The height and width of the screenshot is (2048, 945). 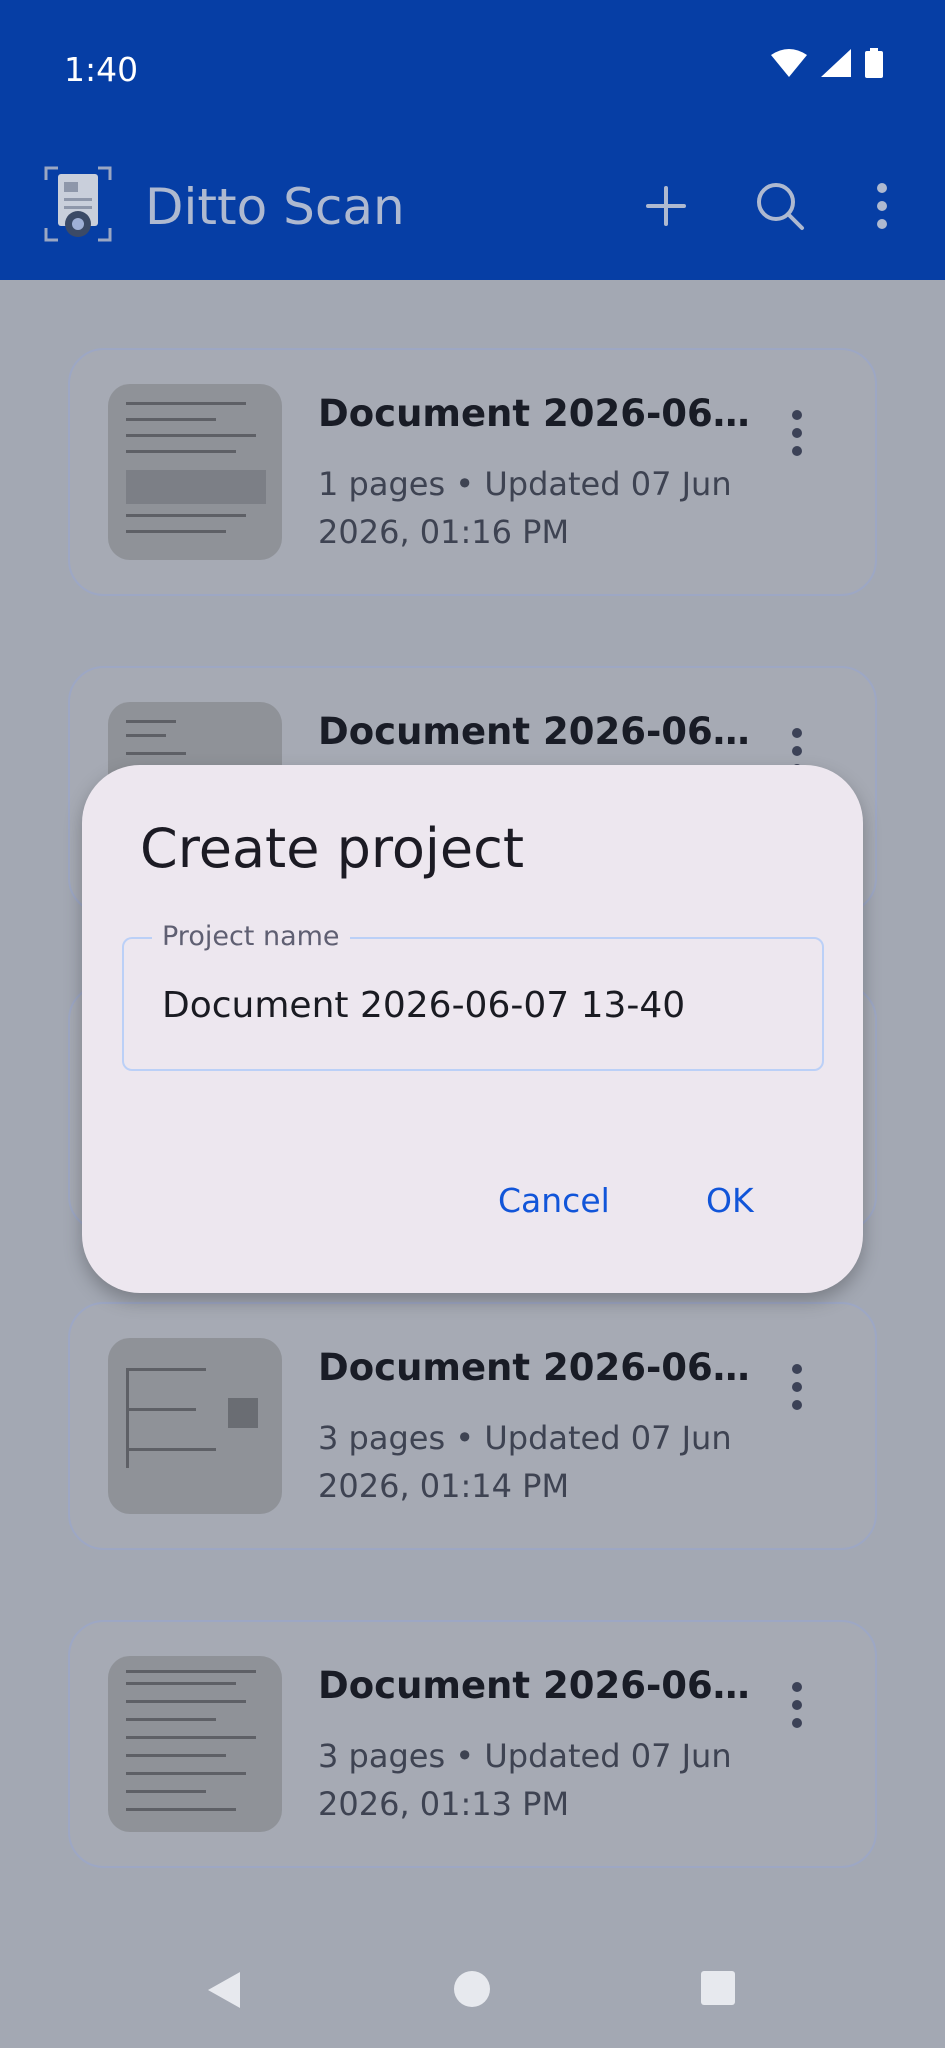 What do you see at coordinates (730, 1200) in the screenshot?
I see `ok-button: OK` at bounding box center [730, 1200].